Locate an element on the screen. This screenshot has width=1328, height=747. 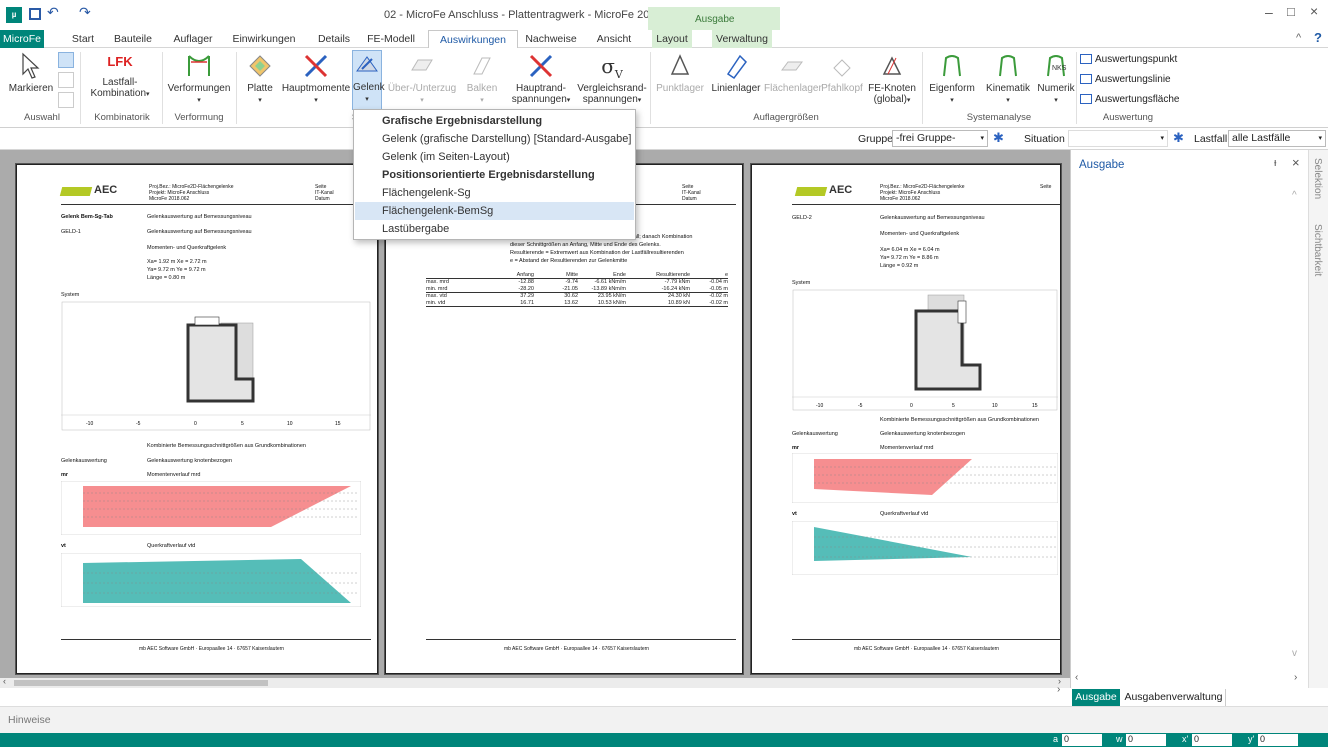
svg-text: 10 is located at coordinates (290, 424).